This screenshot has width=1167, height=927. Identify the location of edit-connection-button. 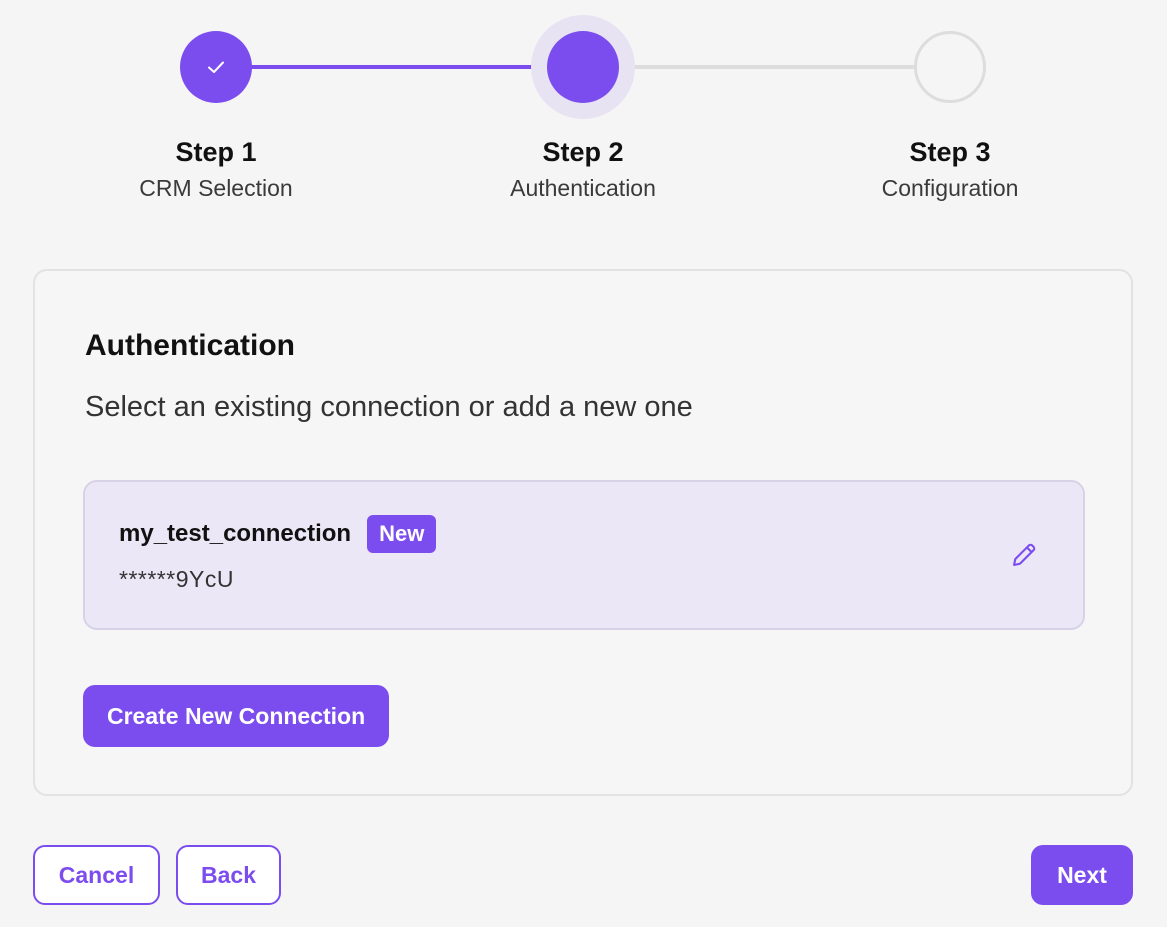
(1024, 555).